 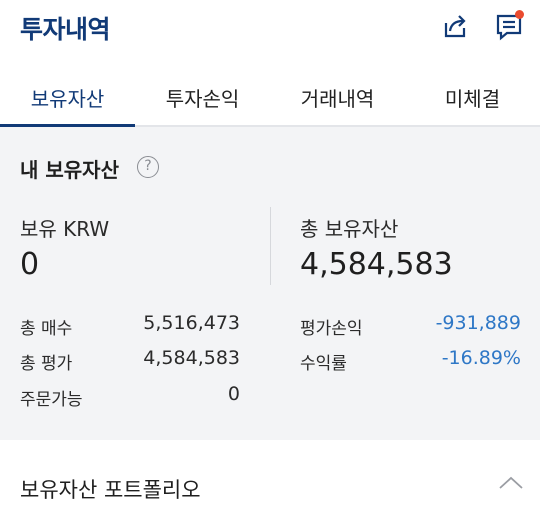 What do you see at coordinates (270, 27) in the screenshot?
I see `app-header: 투자내역` at bounding box center [270, 27].